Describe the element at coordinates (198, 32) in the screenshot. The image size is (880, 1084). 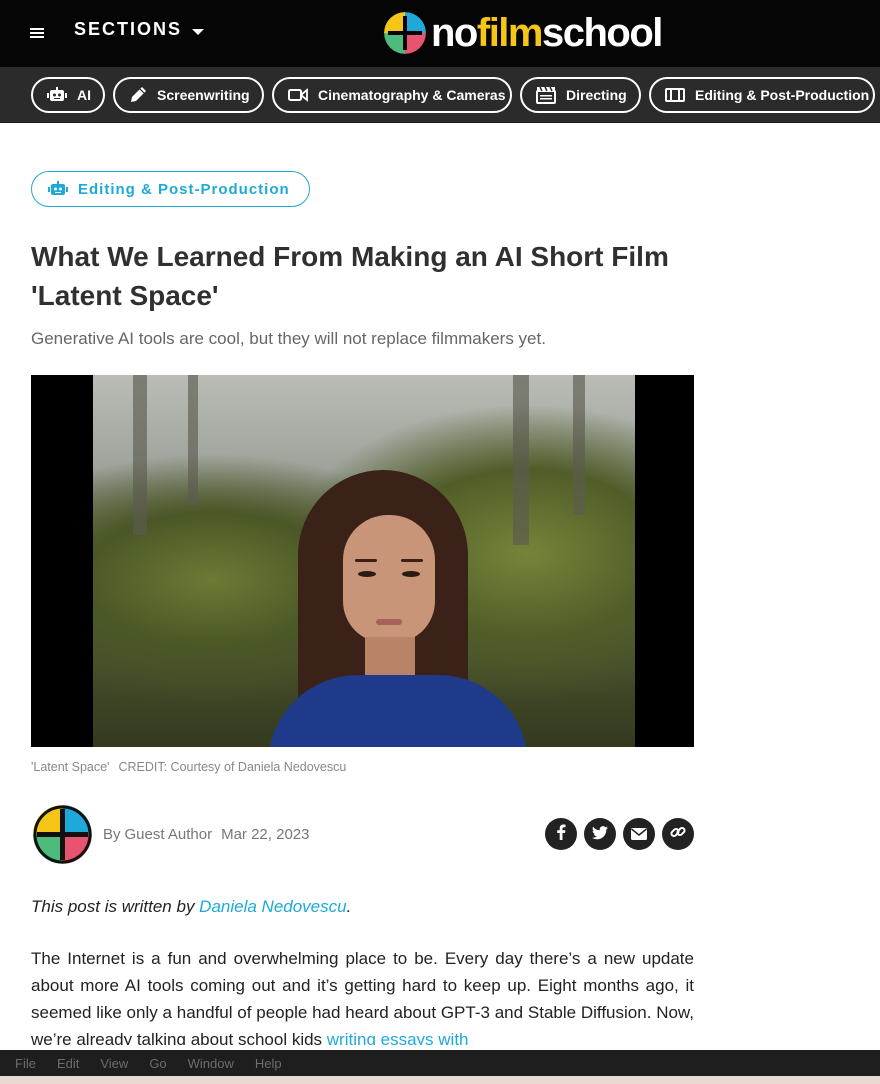
I see `chevron-down-icon` at that location.